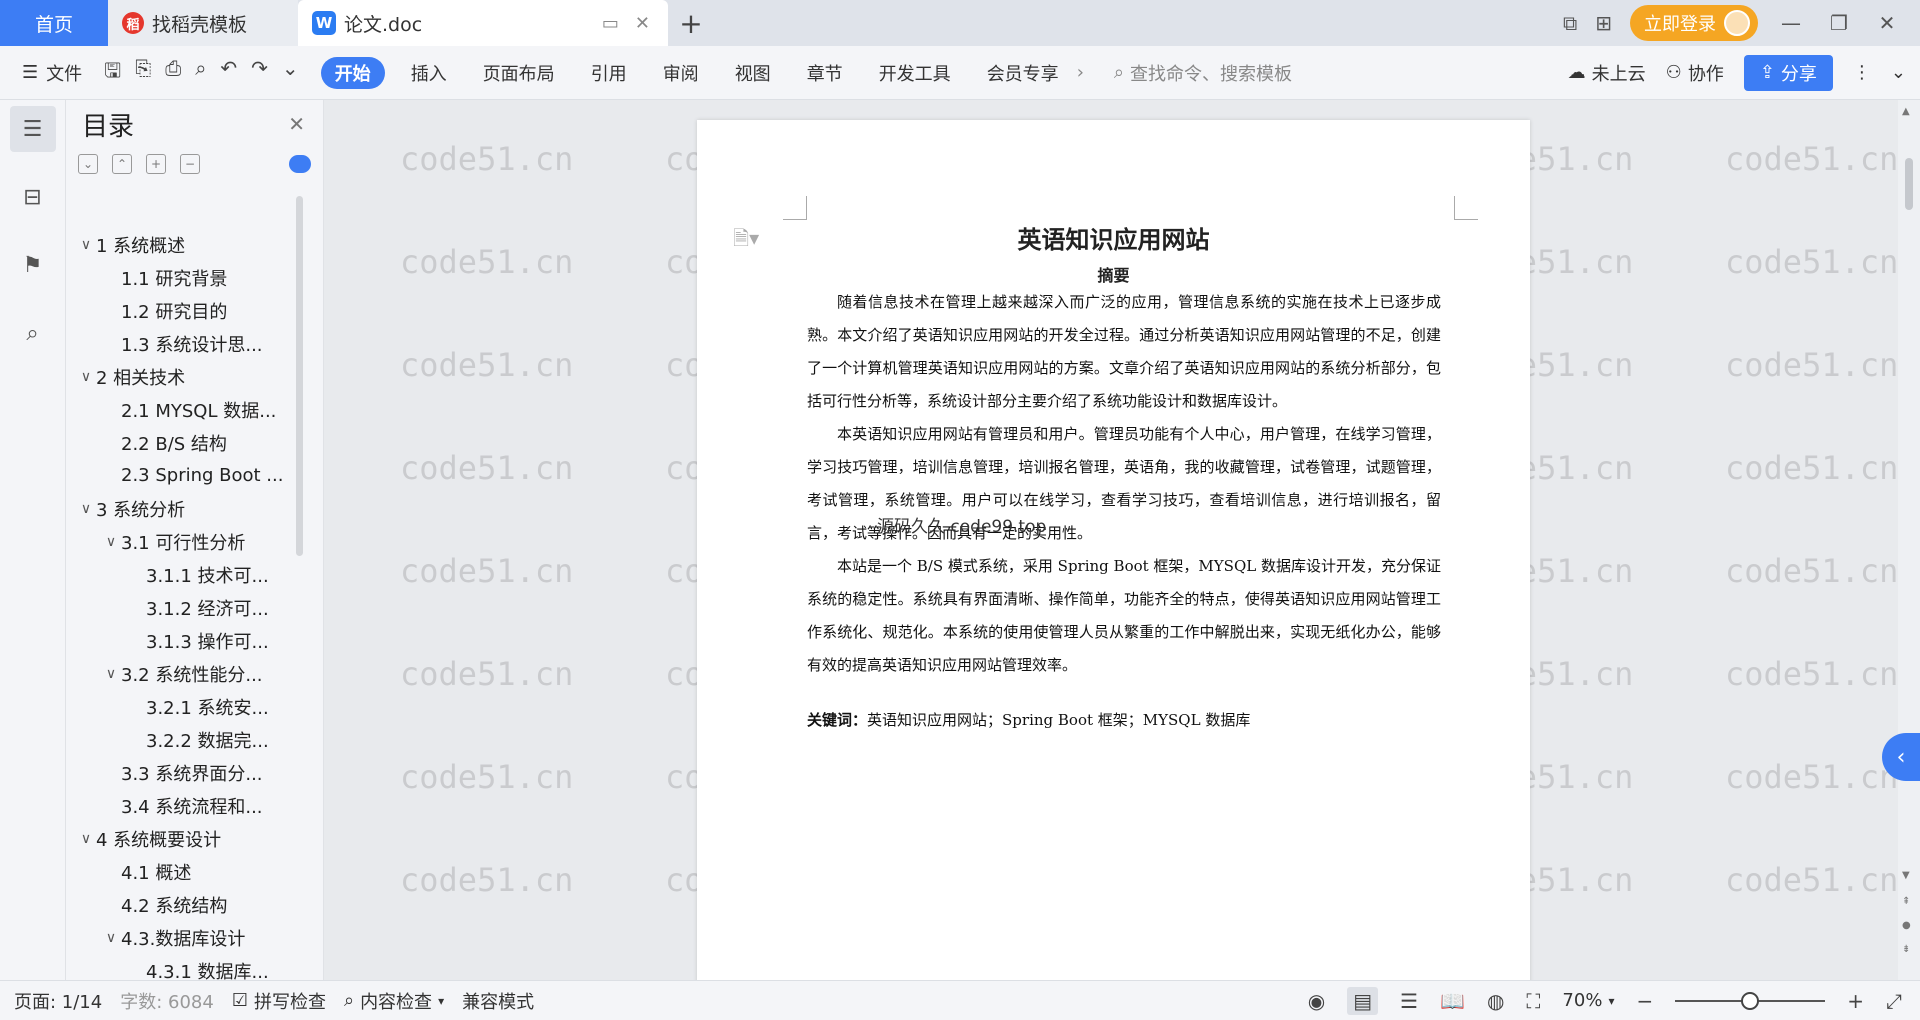 Image resolution: width=1920 pixels, height=1020 pixels. What do you see at coordinates (915, 73) in the screenshot?
I see `tab-developer: 开发工具` at bounding box center [915, 73].